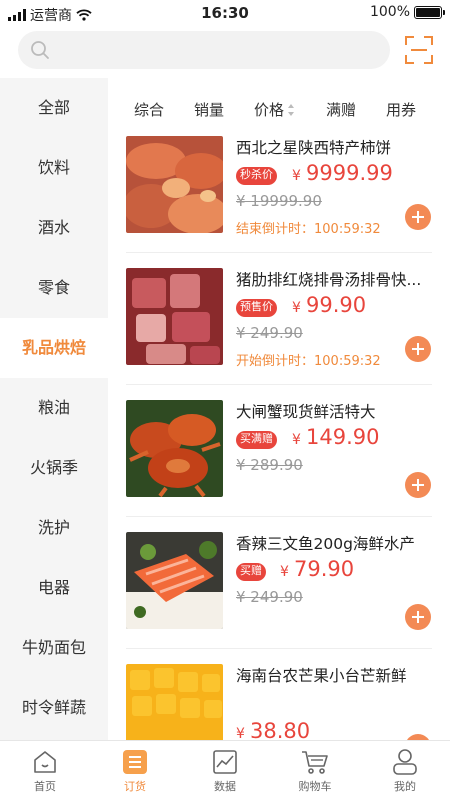 This screenshot has height=800, width=450. What do you see at coordinates (54, 228) in the screenshot?
I see `sidebar-item-category: 酒水` at bounding box center [54, 228].